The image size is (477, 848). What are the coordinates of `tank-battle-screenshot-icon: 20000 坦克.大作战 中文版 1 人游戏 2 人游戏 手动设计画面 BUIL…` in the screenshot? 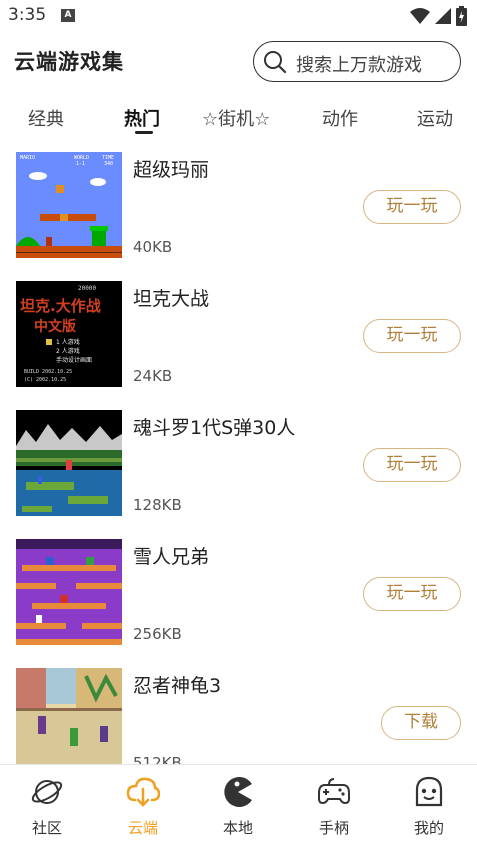 It's located at (69, 334).